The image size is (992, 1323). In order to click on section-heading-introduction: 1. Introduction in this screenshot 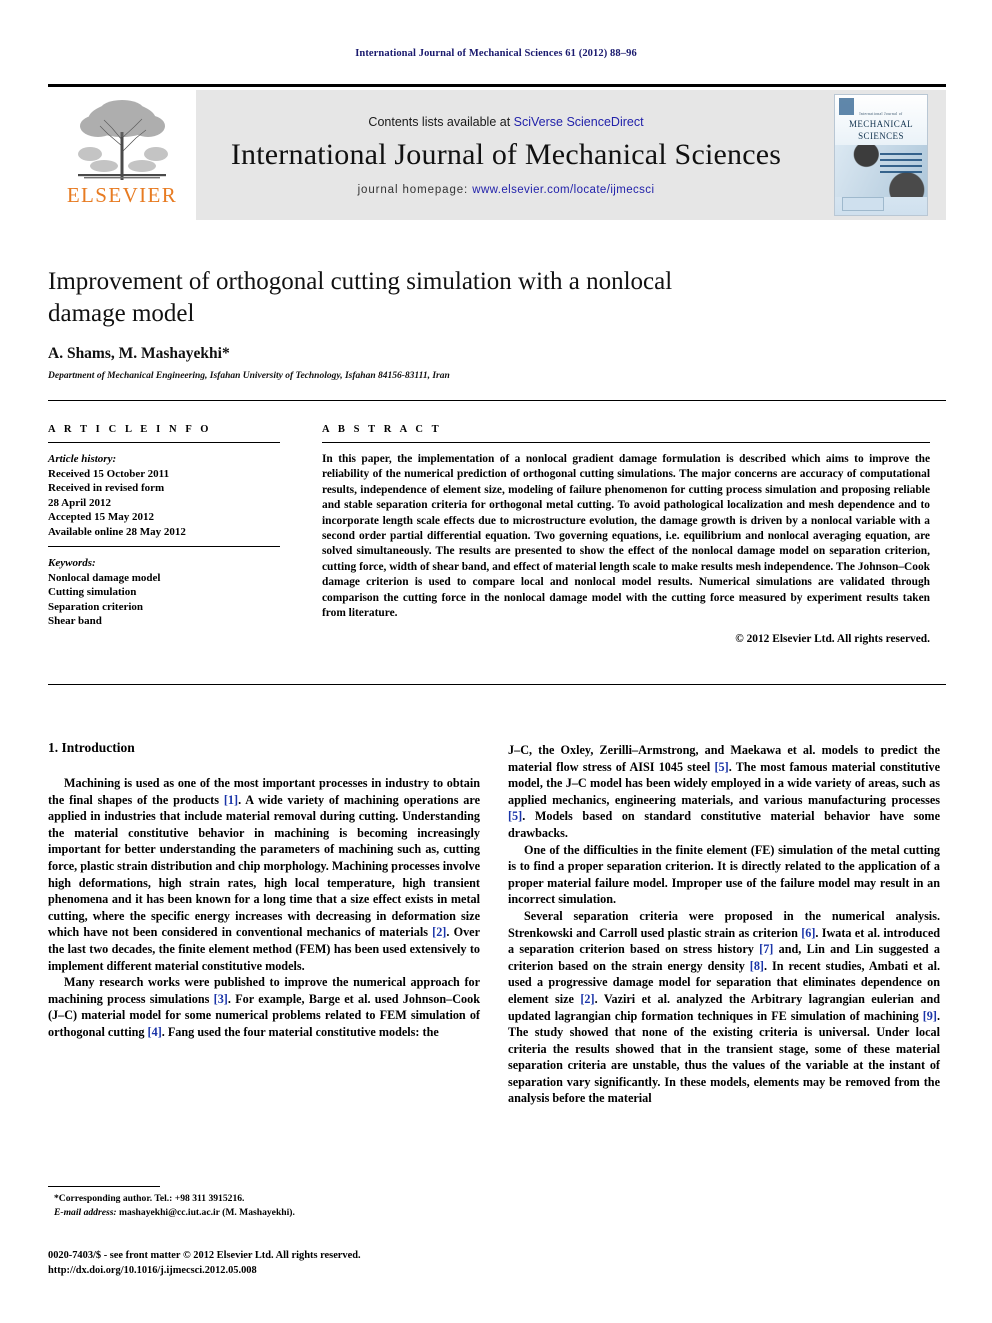, I will do `click(91, 747)`.